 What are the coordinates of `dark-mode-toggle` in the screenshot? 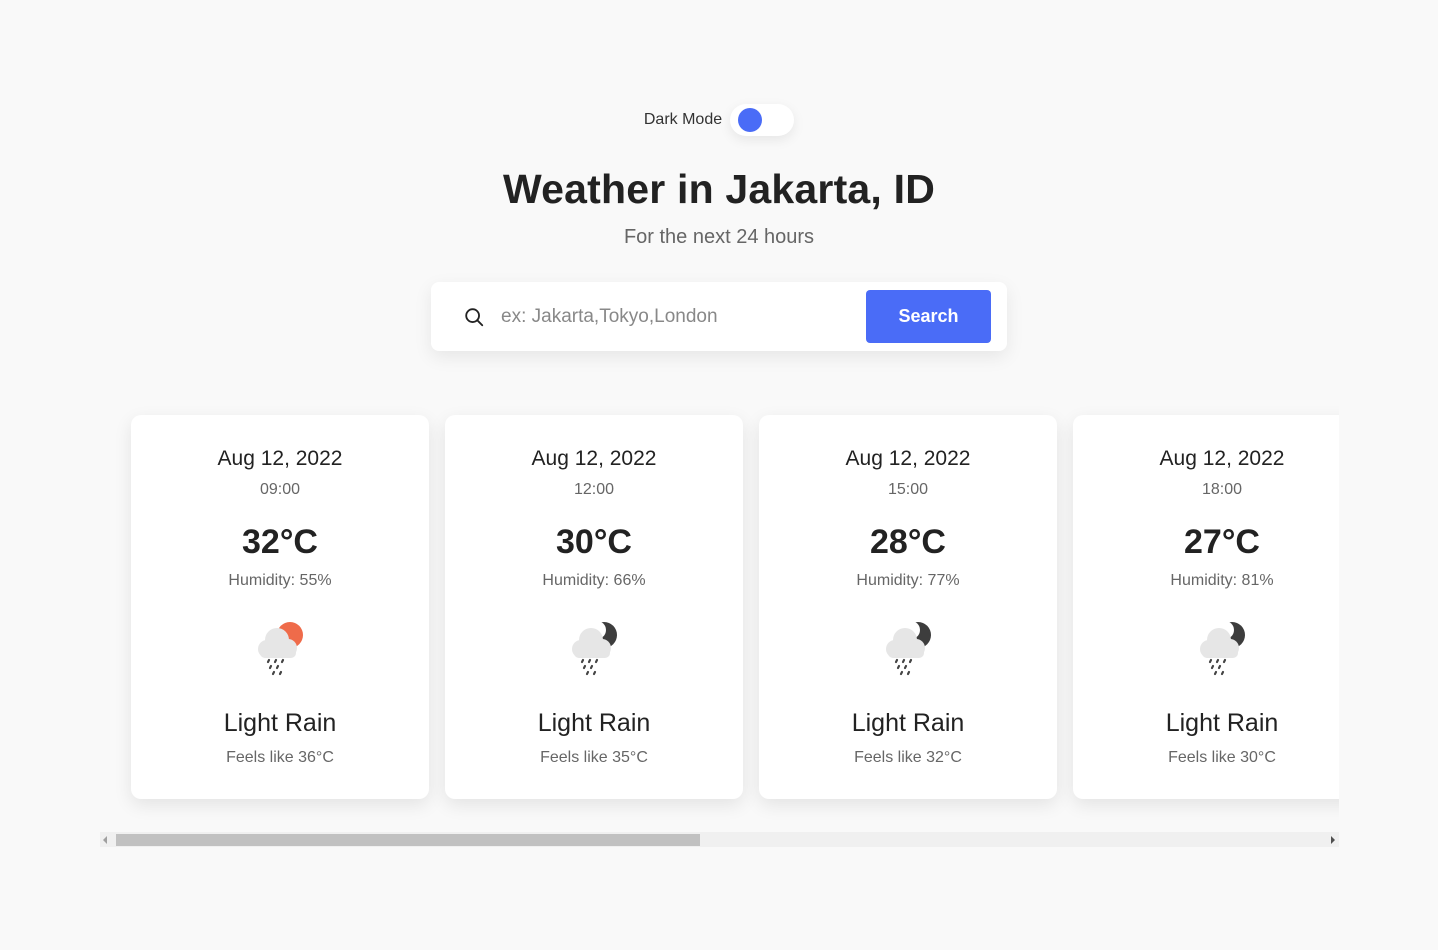 It's located at (762, 120).